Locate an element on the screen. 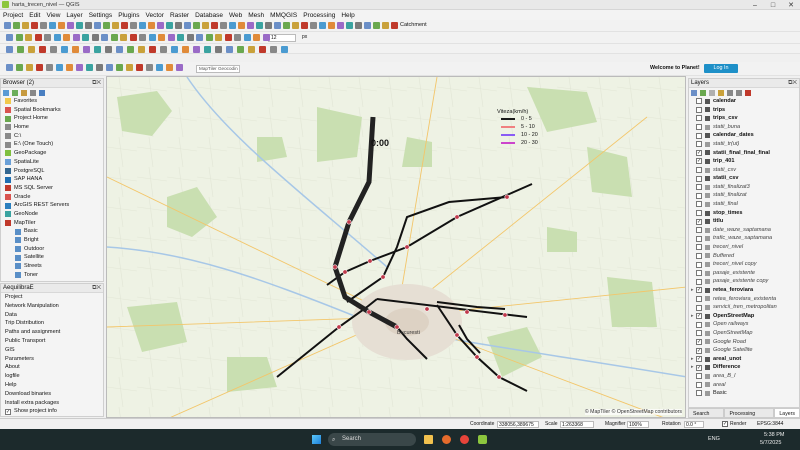 The height and width of the screenshot is (450, 800). menu-item: Project is located at coordinates (13, 15).